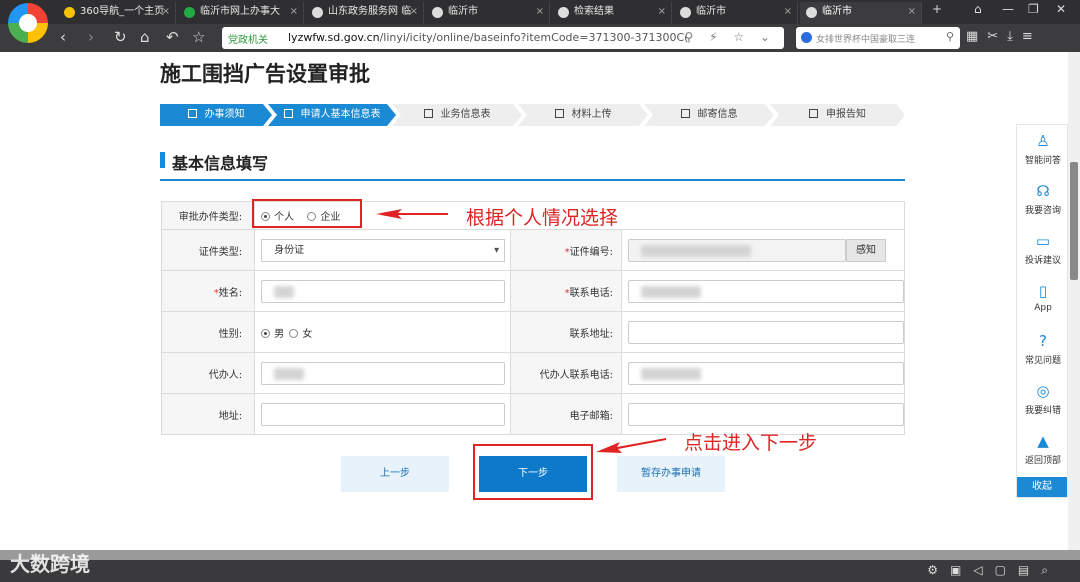 Image resolution: width=1080 pixels, height=582 pixels. I want to click on step-progress: 办事须知 申请人基本信息表 业务信息表 材料上传 邮寄信息 申报告知, so click(532, 115).